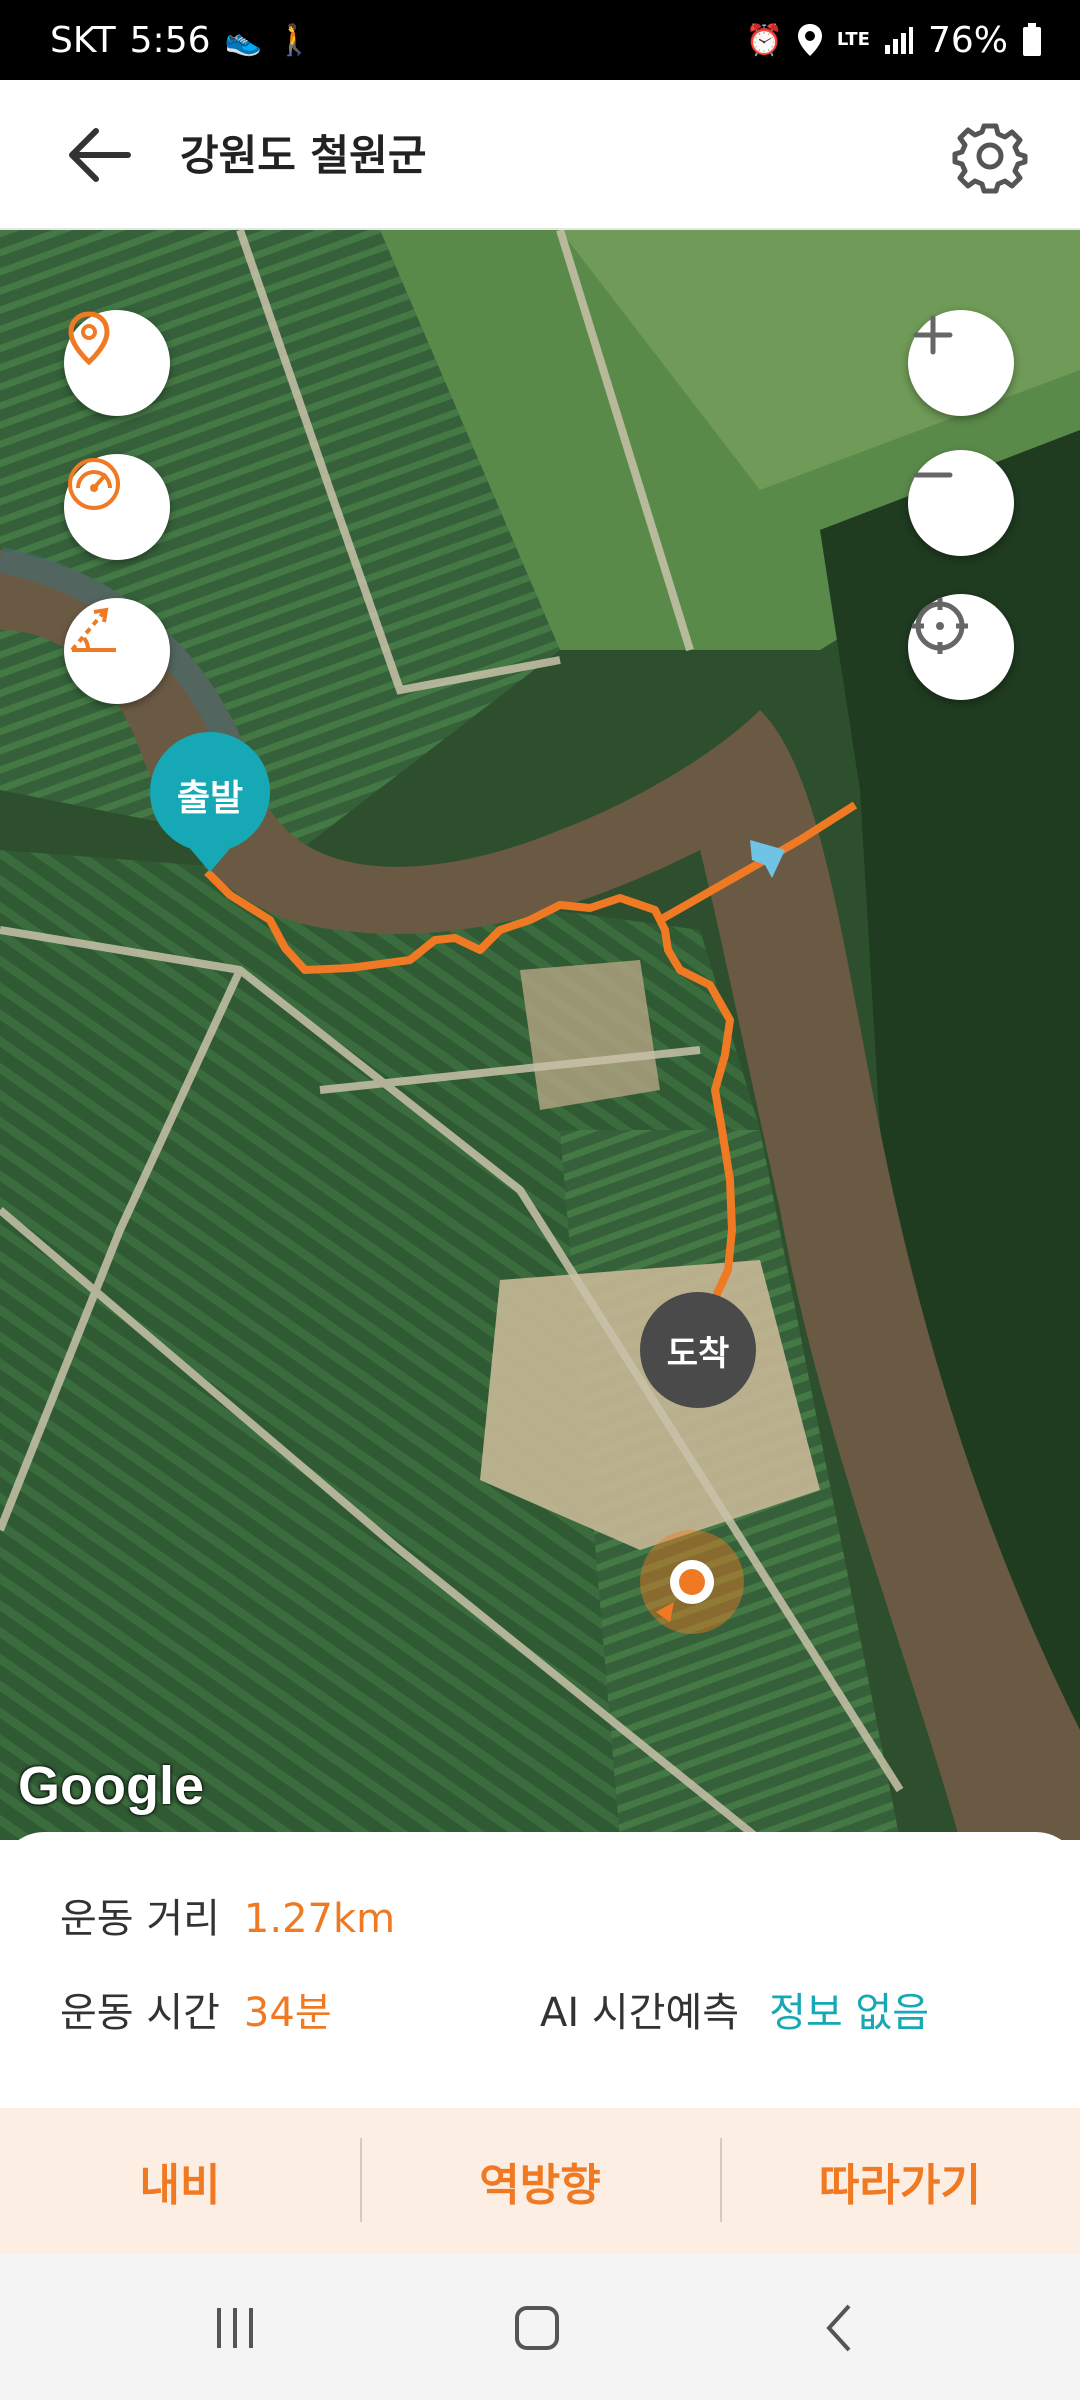  I want to click on google-attribution: Google, so click(111, 1786).